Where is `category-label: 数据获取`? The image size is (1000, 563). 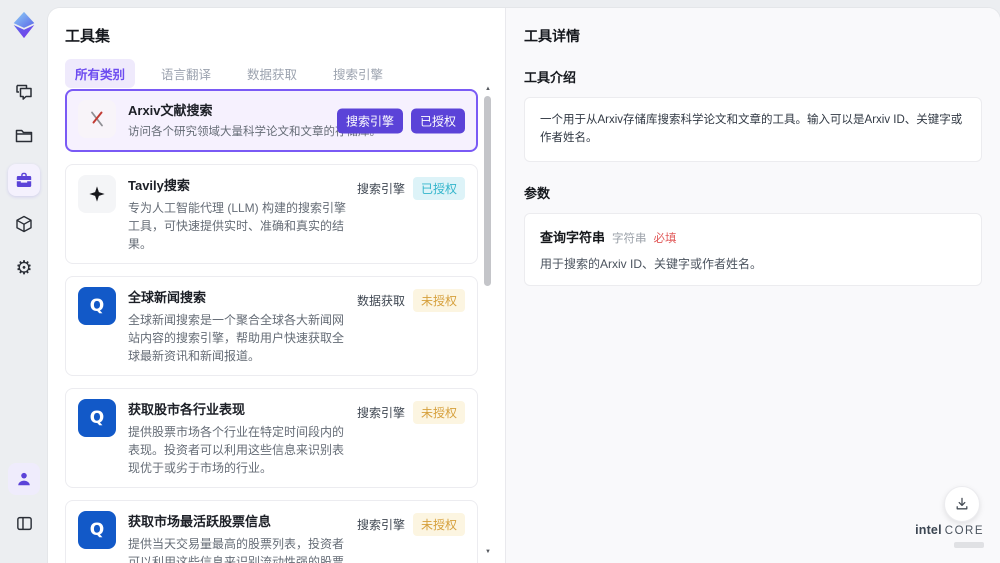
category-label: 数据获取 is located at coordinates (380, 301).